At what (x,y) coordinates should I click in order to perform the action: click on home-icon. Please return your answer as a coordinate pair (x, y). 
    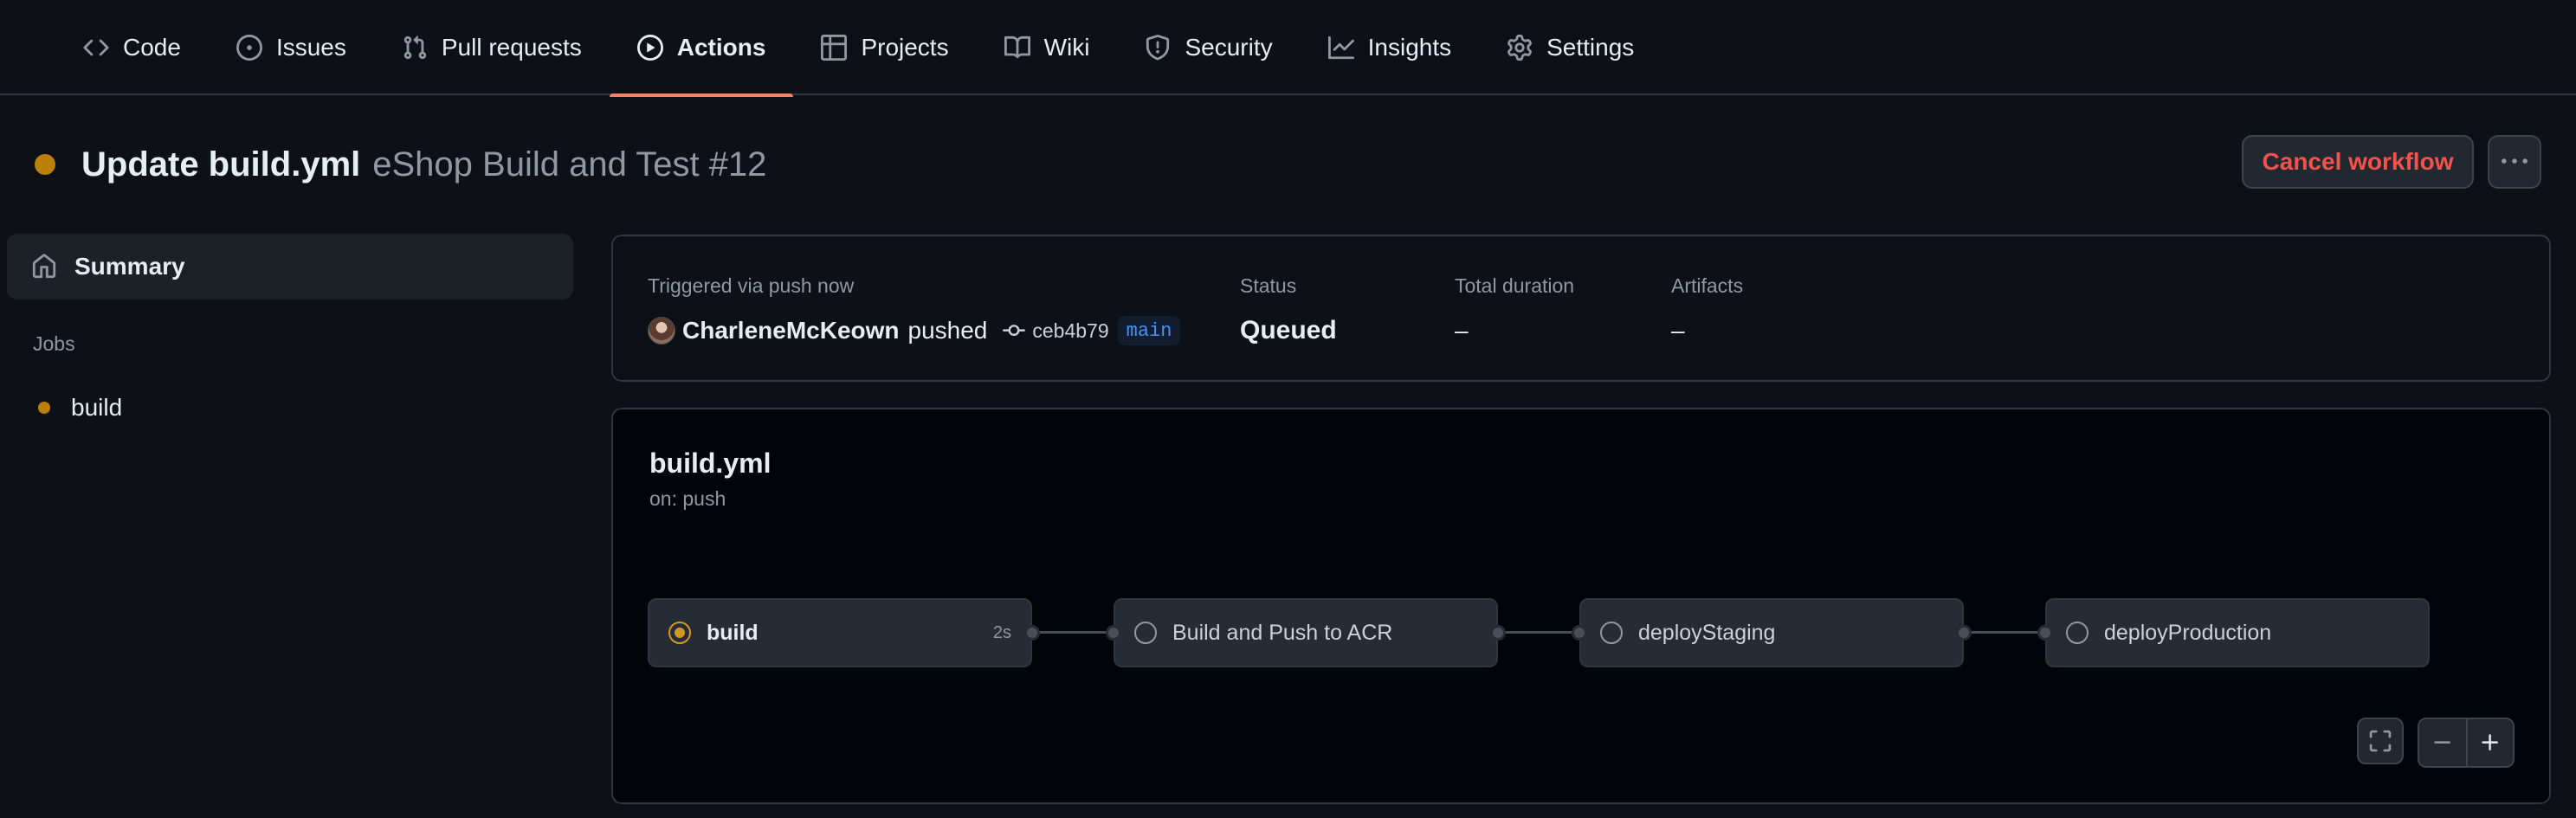
    Looking at the image, I should click on (44, 267).